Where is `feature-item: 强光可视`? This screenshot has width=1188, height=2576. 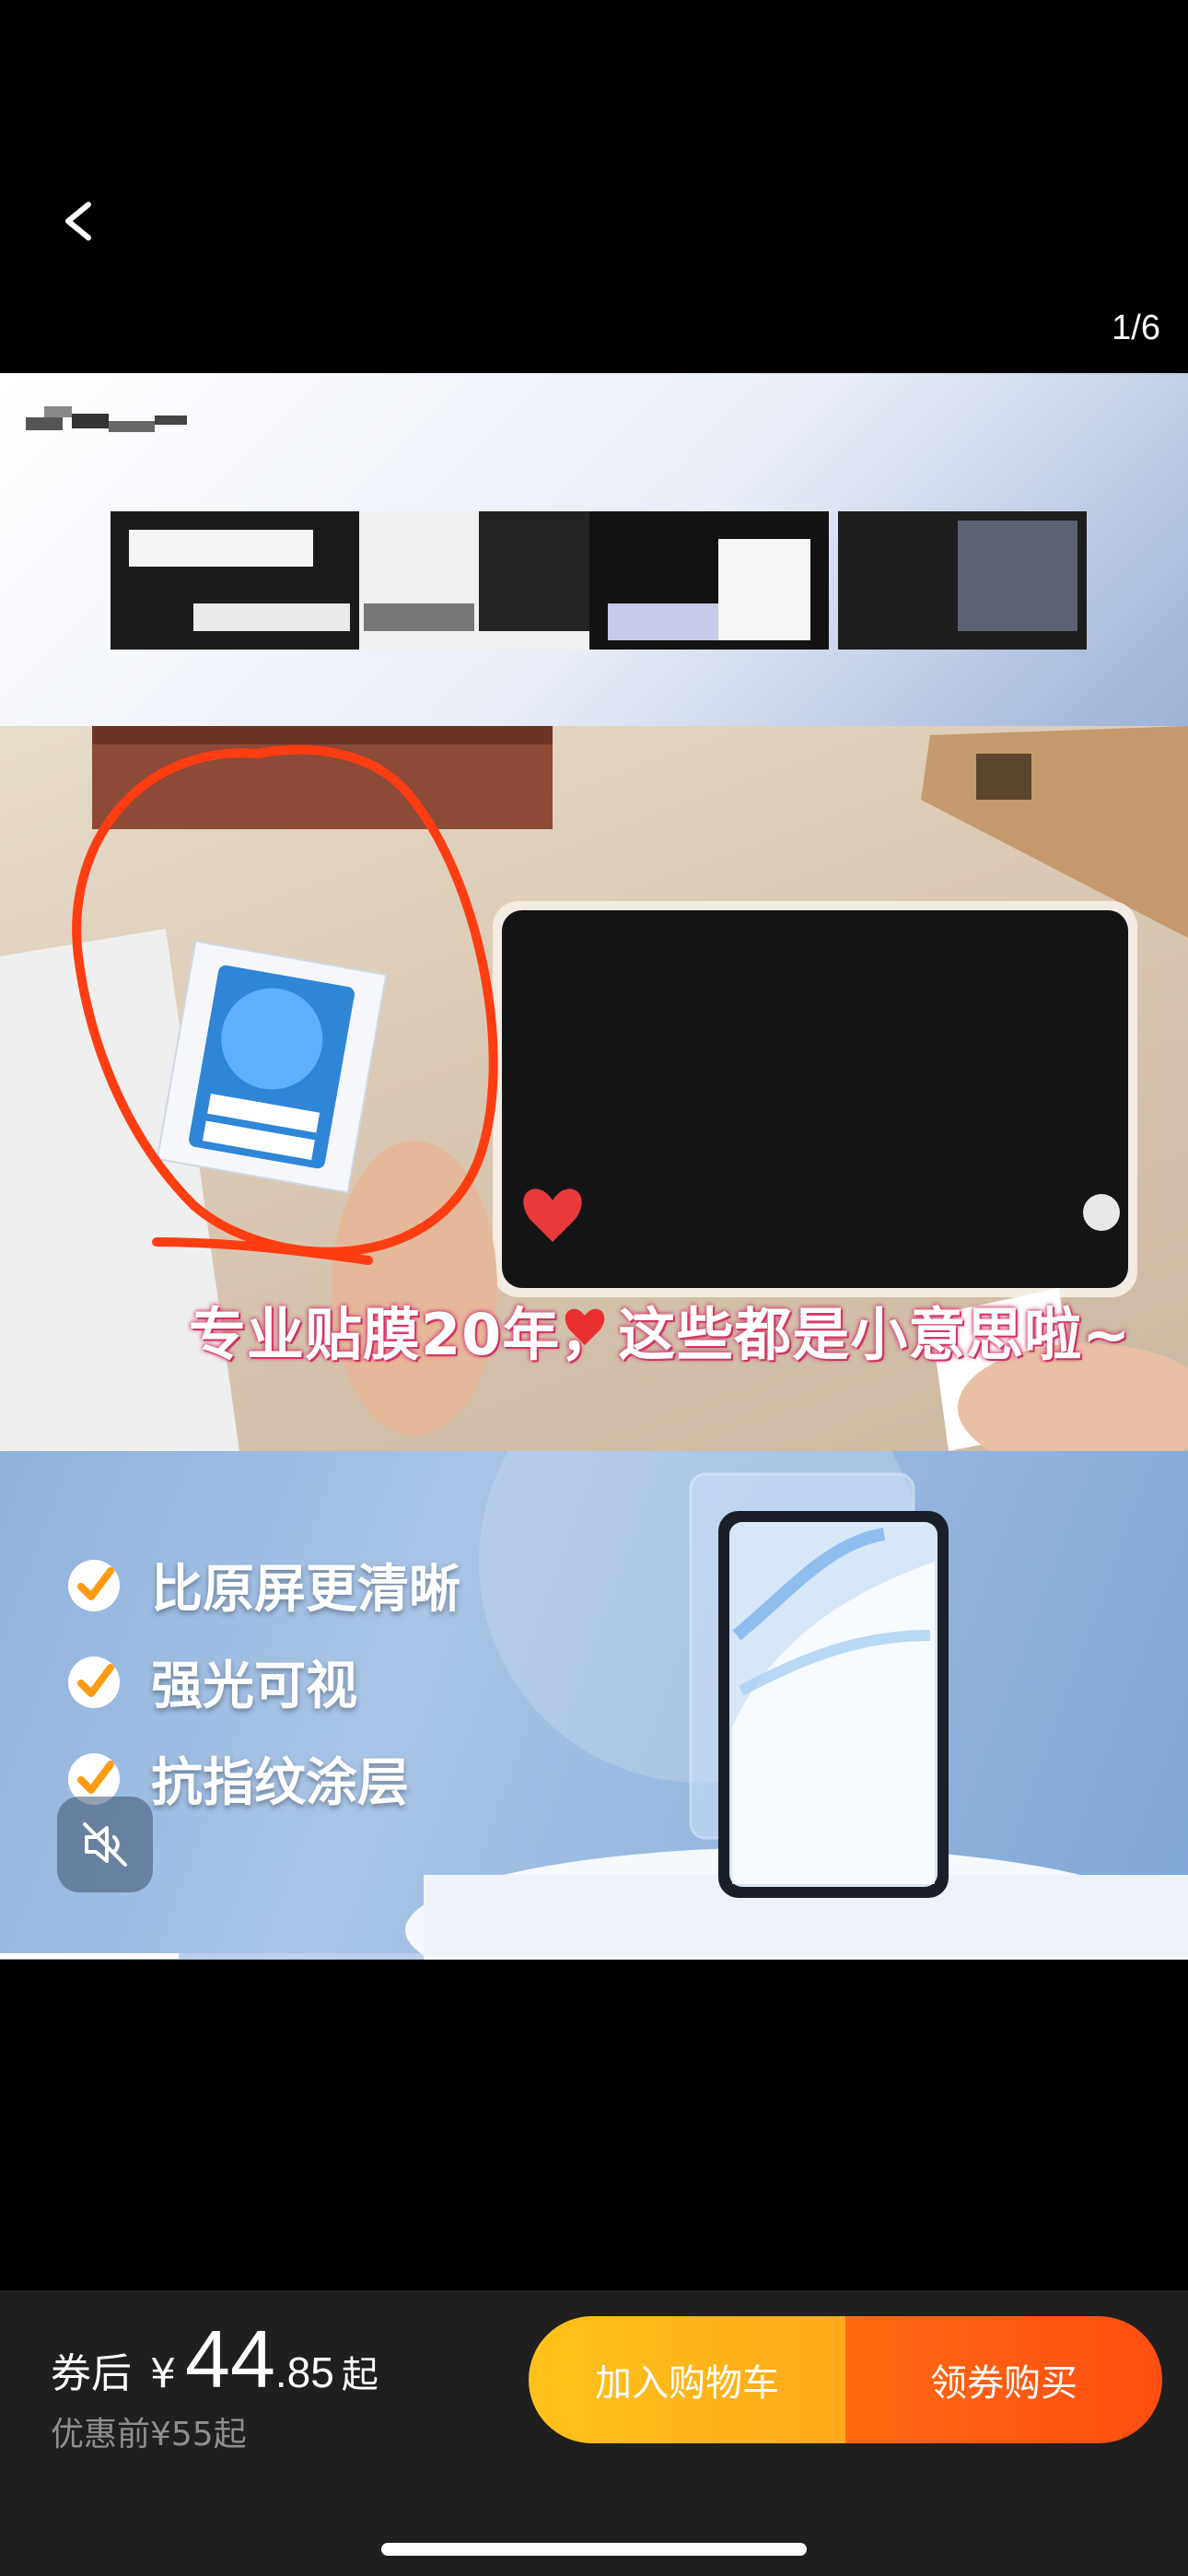
feature-item: 强光可视 is located at coordinates (210, 1682).